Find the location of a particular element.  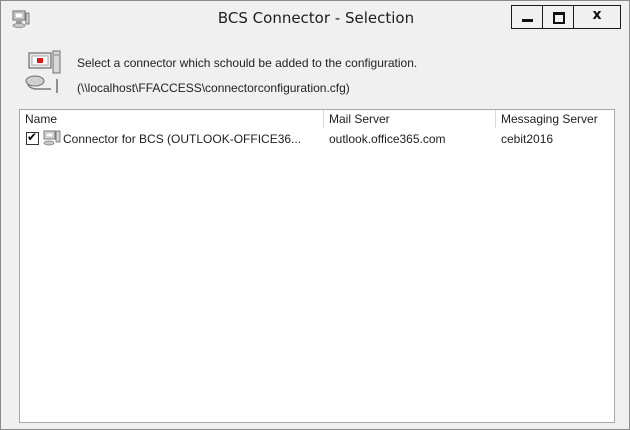

minimize-button is located at coordinates (527, 17).